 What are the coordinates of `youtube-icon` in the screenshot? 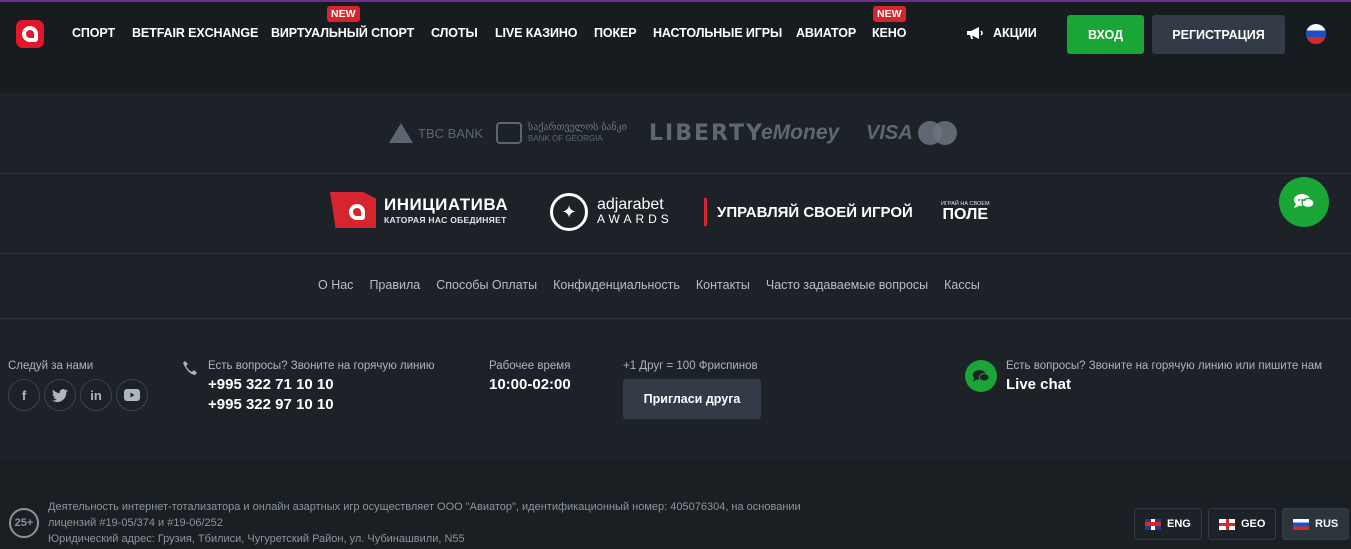 It's located at (132, 395).